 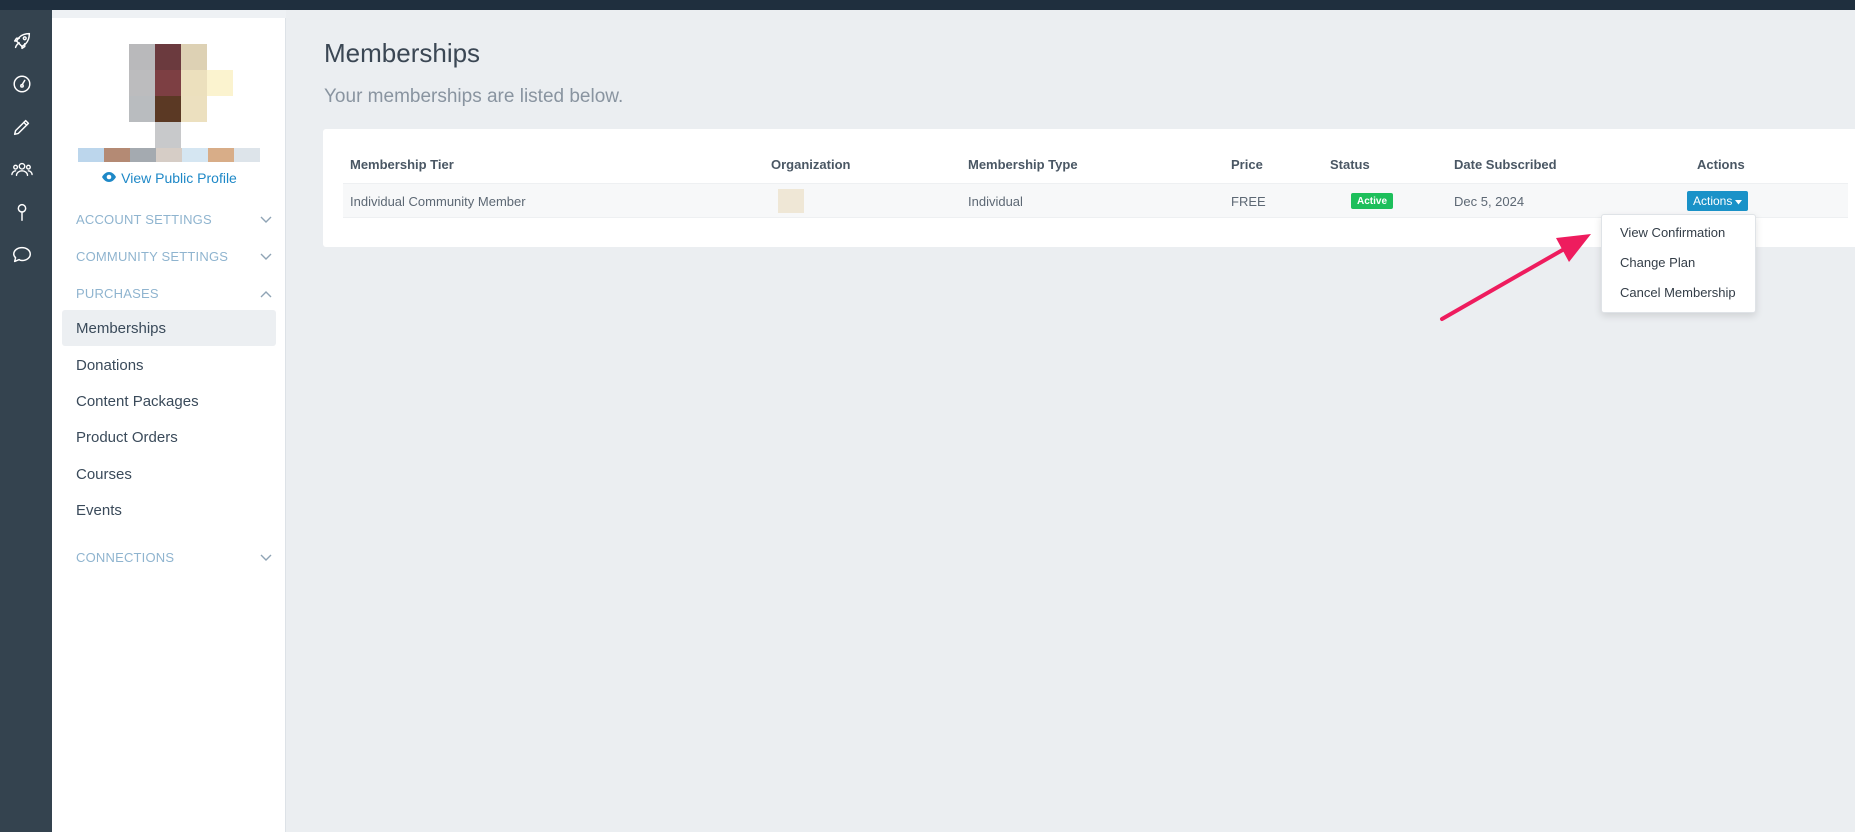 I want to click on sidebar-item-label: Product Orders, so click(x=127, y=437).